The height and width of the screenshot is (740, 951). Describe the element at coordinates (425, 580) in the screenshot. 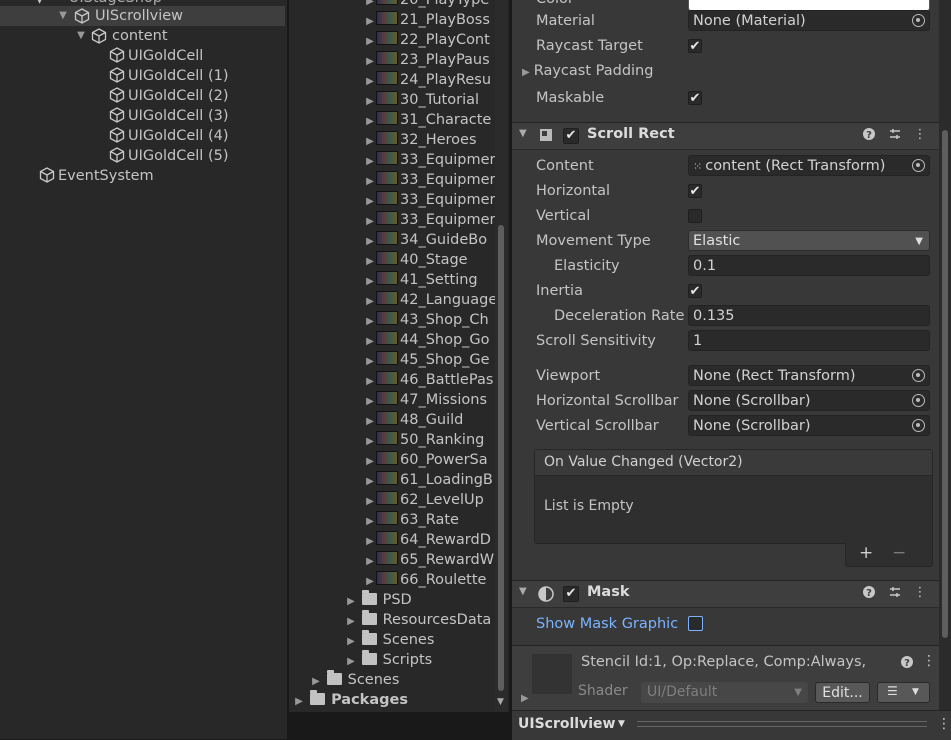

I see `asset-prefab-item: ▶ 66_Roulette` at that location.